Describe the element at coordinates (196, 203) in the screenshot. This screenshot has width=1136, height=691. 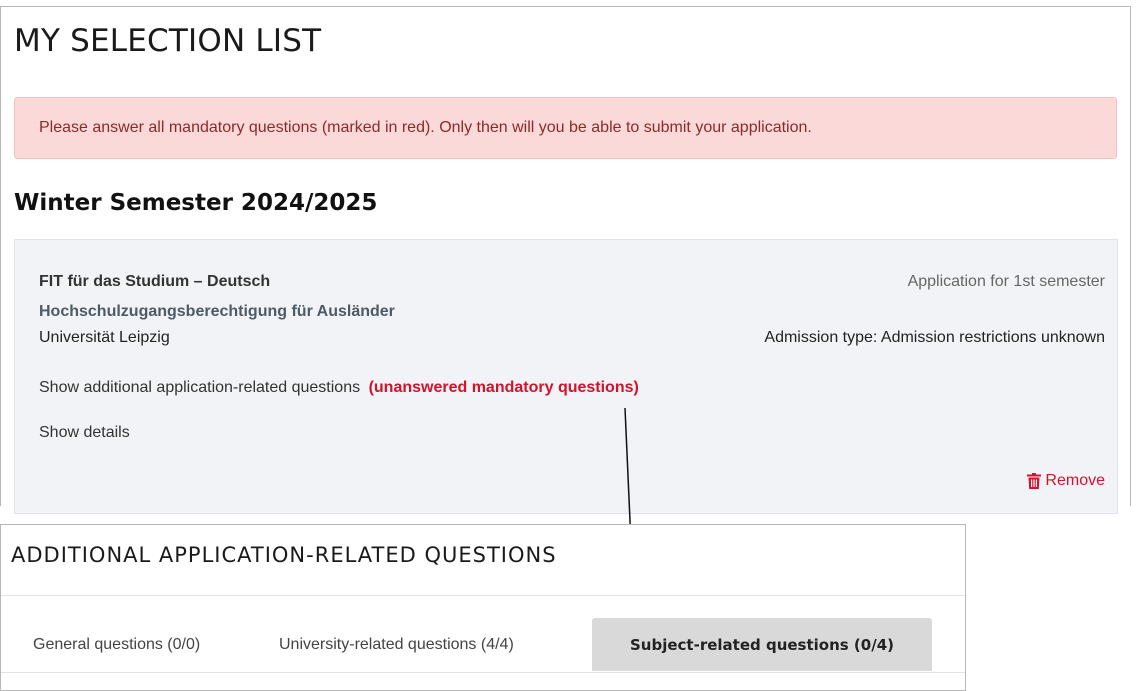
I see `semester-heading: Winter Semester 2024/2025` at that location.